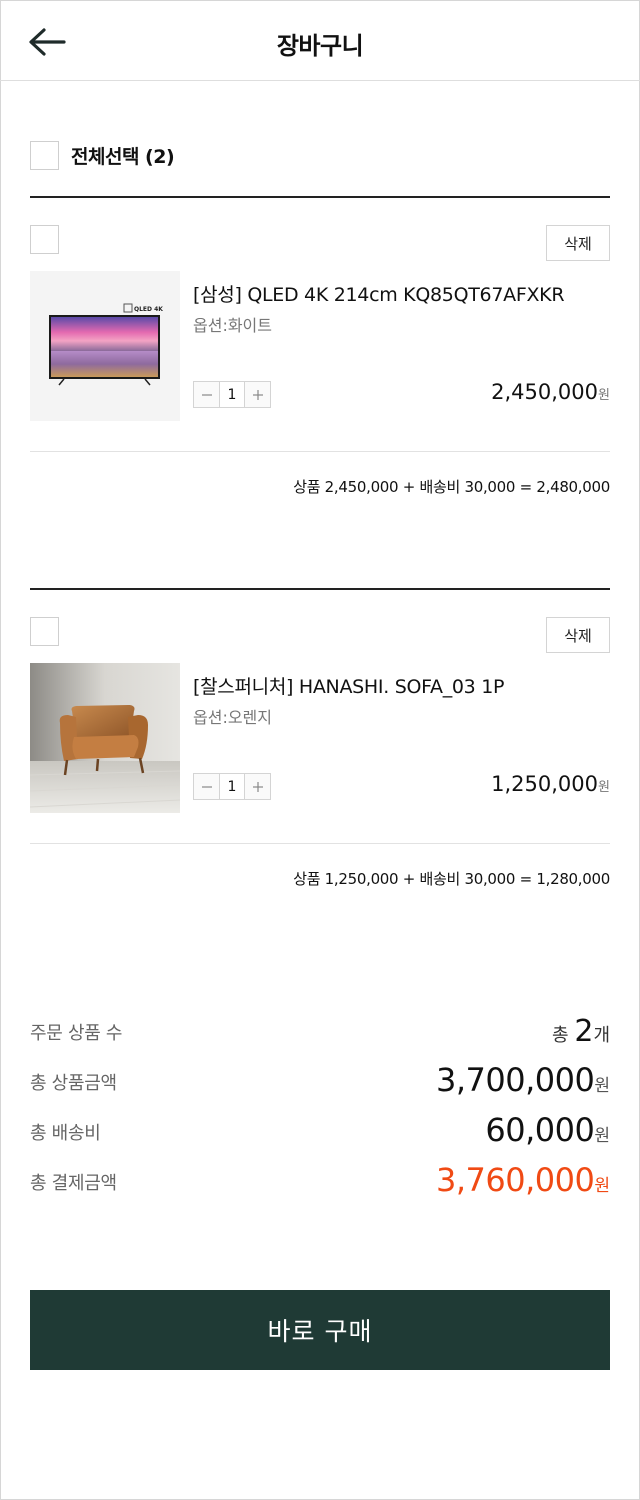 The height and width of the screenshot is (1500, 640). Describe the element at coordinates (320, 46) in the screenshot. I see `page-title: 장바구니` at that location.